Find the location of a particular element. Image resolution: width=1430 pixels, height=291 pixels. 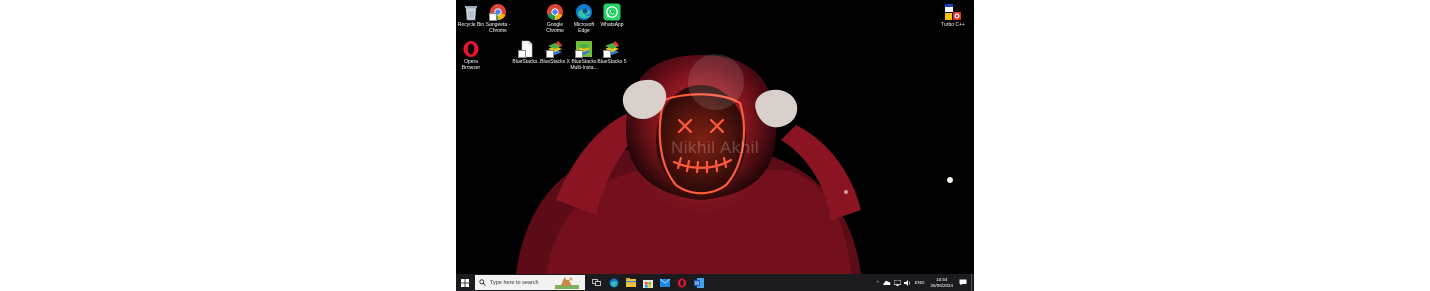

taskbar-search-box: Type here to search is located at coordinates (530, 282).